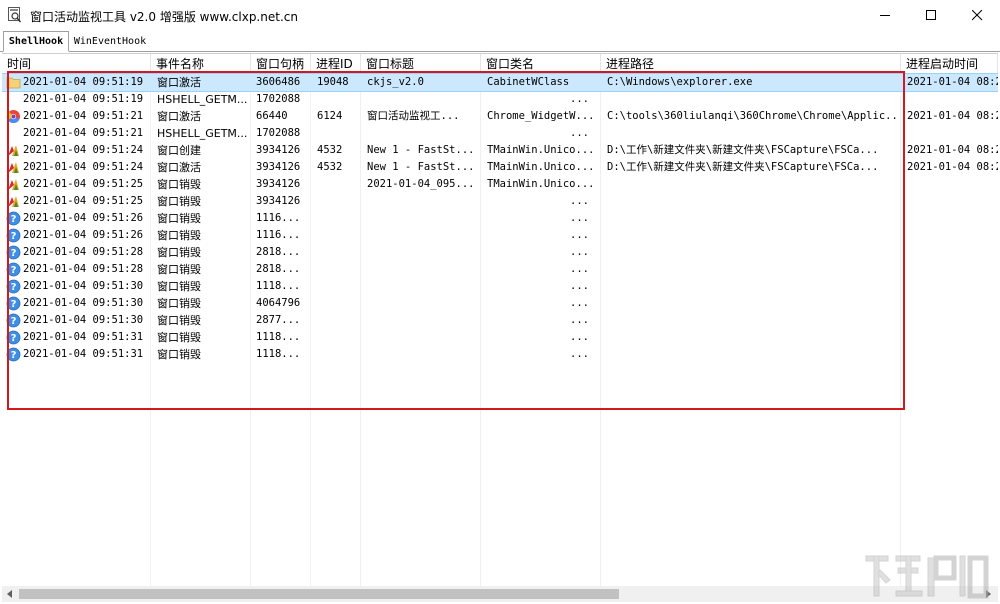  What do you see at coordinates (36, 41) in the screenshot?
I see `tab-shellhook: ShellHook` at bounding box center [36, 41].